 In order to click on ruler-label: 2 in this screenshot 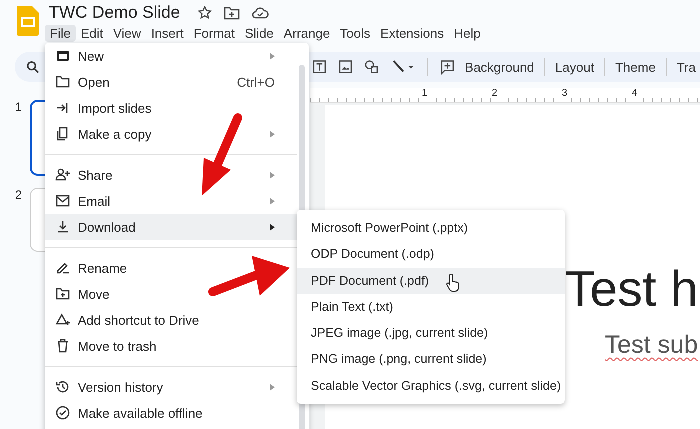, I will do `click(496, 95)`.